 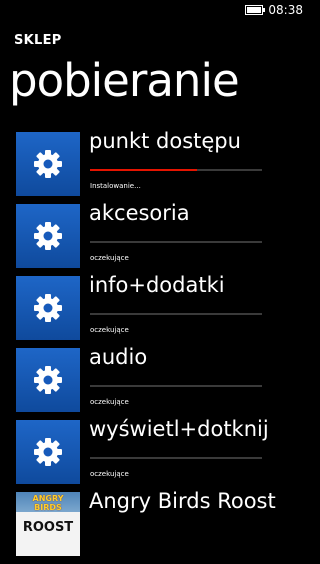 What do you see at coordinates (143, 170) in the screenshot?
I see `progress-fill` at bounding box center [143, 170].